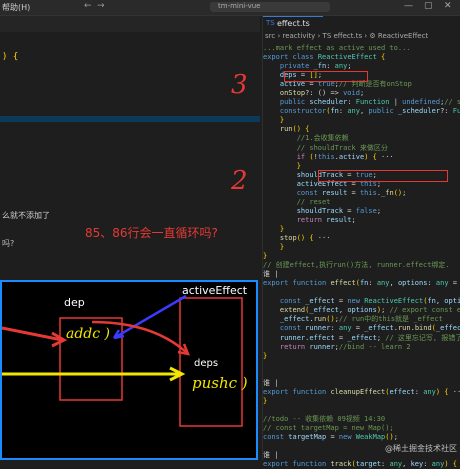 This screenshot has height=469, width=460. I want to click on code-token: track, so click(340, 464).